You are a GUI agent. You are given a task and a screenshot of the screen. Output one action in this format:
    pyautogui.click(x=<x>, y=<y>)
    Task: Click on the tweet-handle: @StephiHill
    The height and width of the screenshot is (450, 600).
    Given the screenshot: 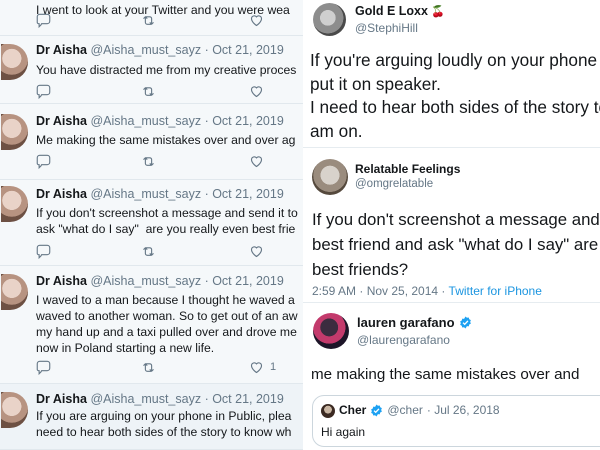 What is the action you would take?
    pyautogui.click(x=386, y=28)
    